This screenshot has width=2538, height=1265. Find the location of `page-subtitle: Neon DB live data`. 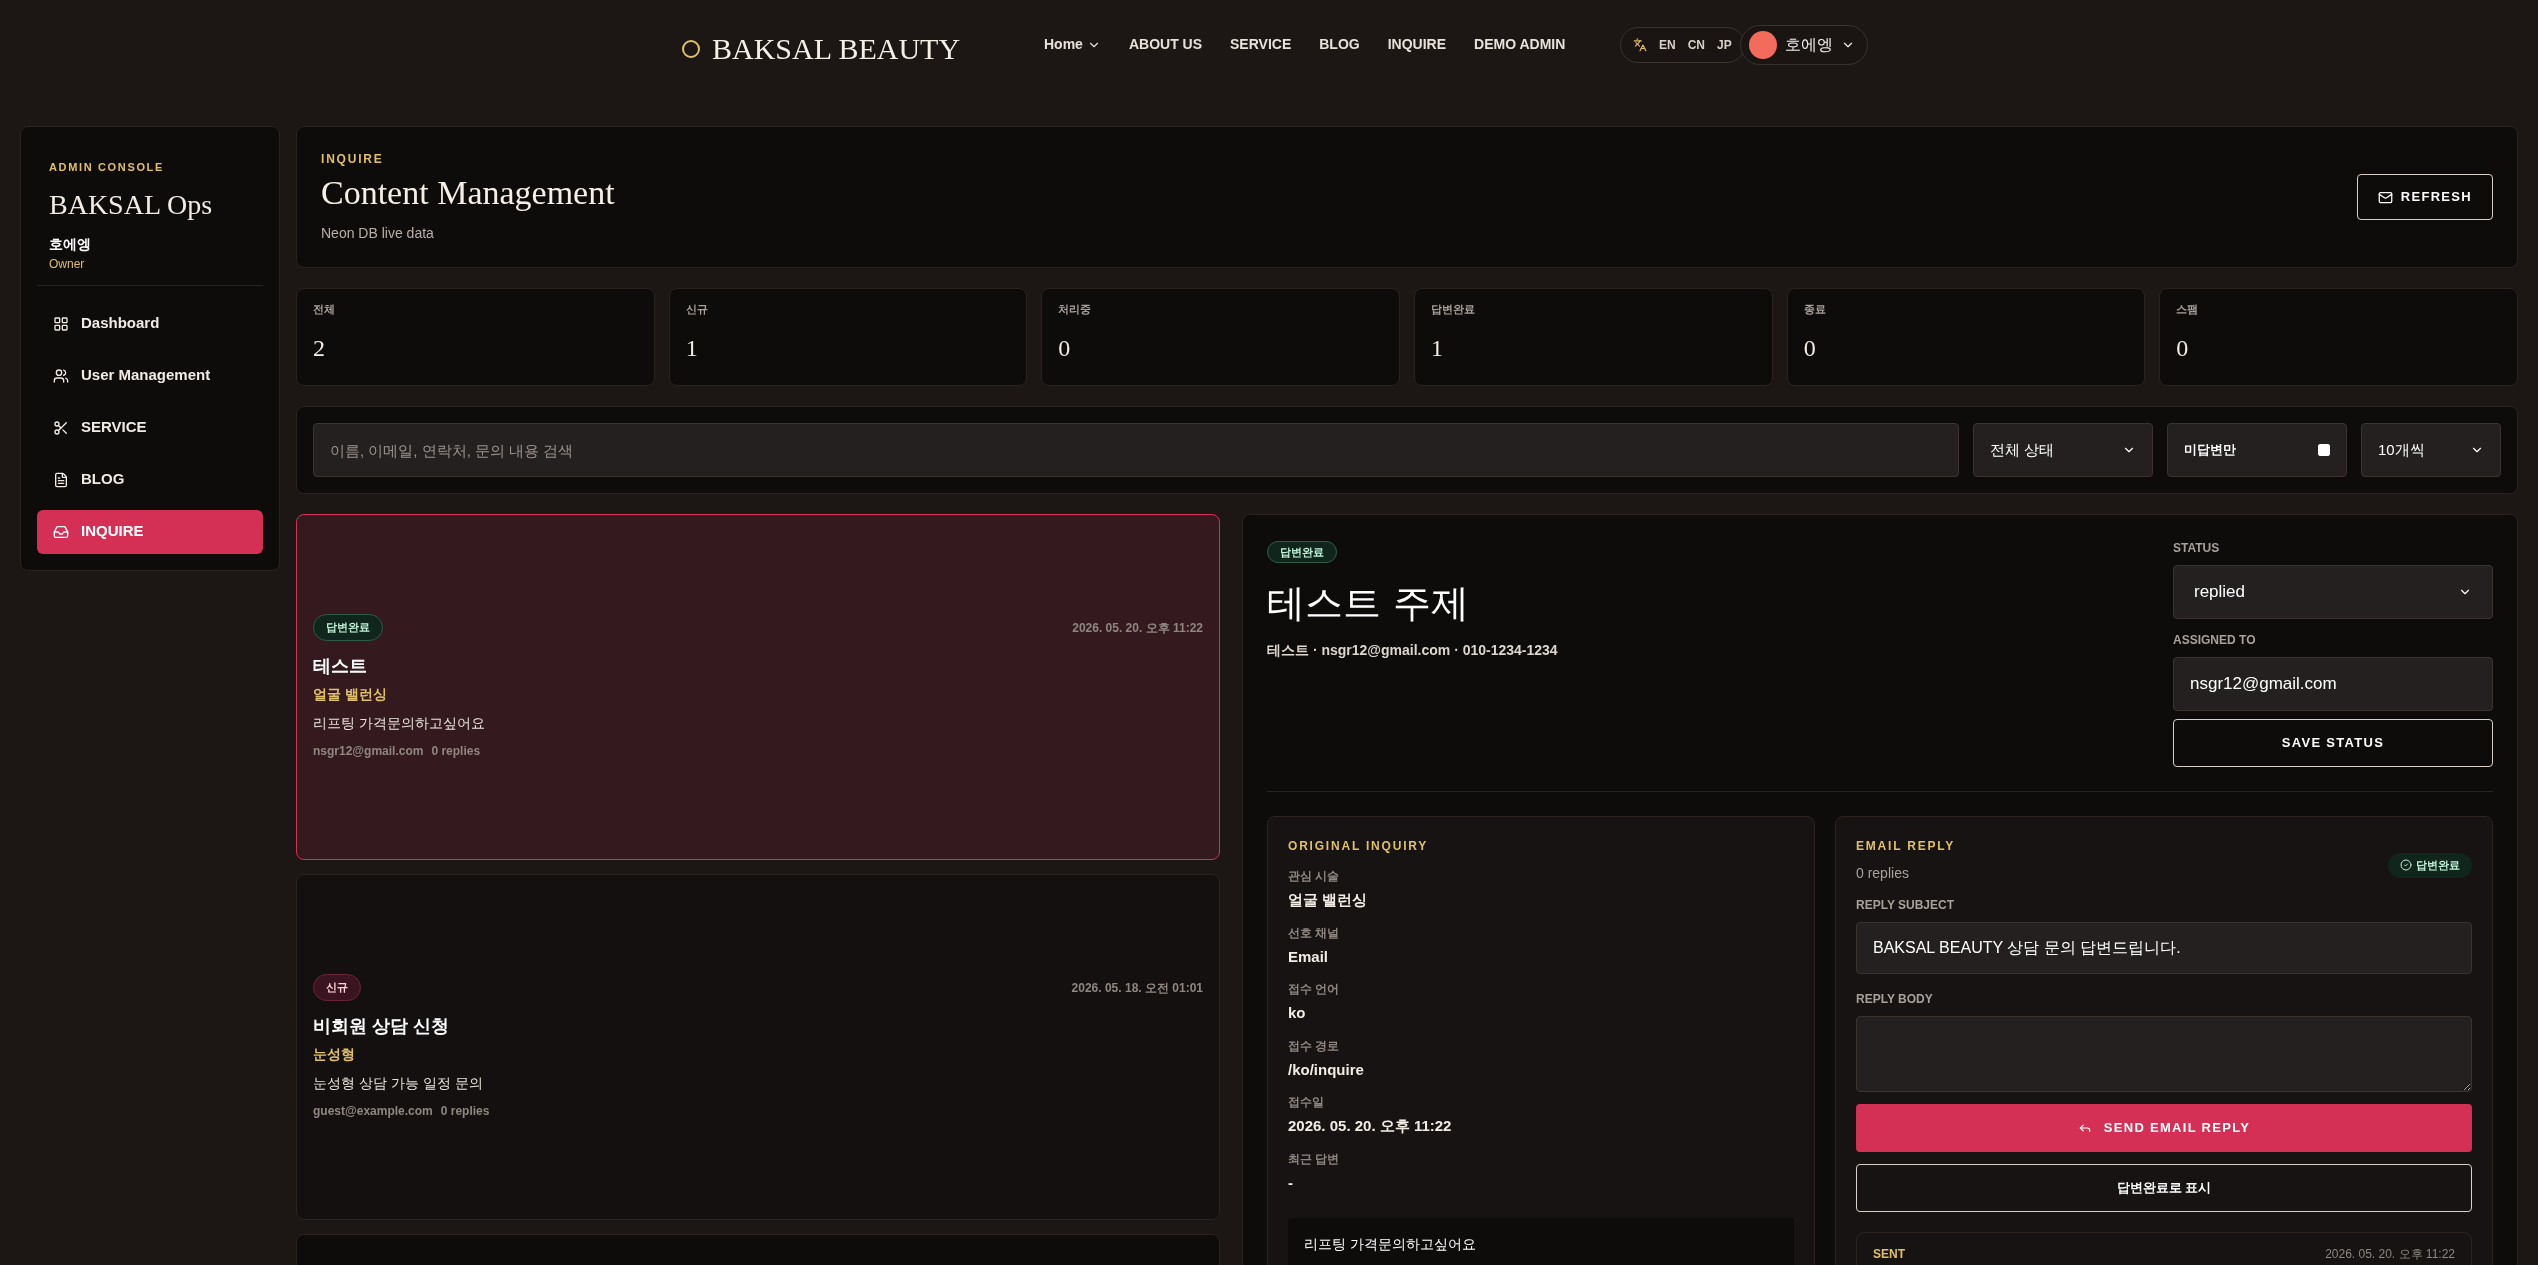

page-subtitle: Neon DB live data is located at coordinates (378, 233).